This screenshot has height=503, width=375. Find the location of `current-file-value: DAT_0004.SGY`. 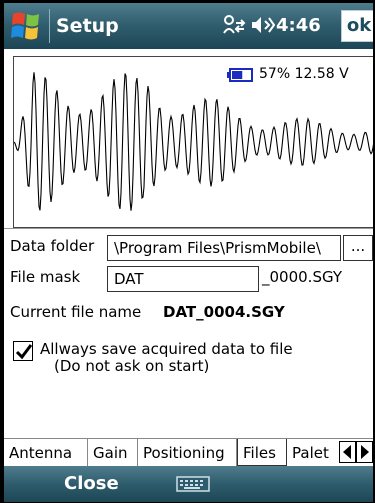

current-file-value: DAT_0004.SGY is located at coordinates (224, 312).